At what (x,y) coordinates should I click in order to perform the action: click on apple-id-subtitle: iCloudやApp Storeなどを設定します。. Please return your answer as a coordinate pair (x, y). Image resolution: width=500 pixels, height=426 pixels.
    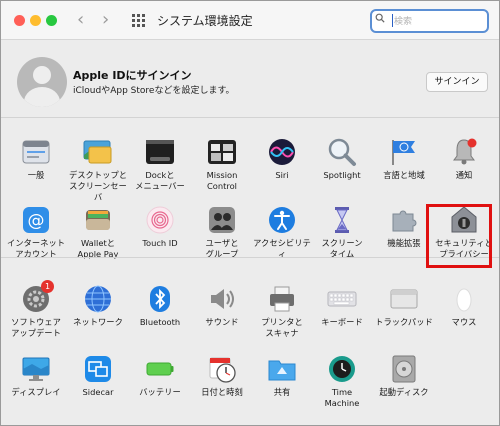
    Looking at the image, I should click on (154, 91).